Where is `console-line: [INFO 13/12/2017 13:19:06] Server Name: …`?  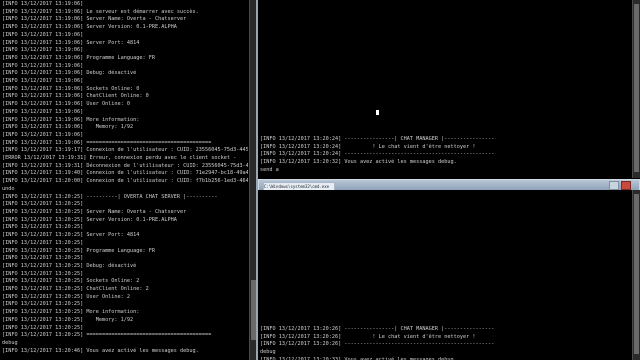
console-line: [INFO 13/12/2017 13:19:06] Server Name: … is located at coordinates (94, 19).